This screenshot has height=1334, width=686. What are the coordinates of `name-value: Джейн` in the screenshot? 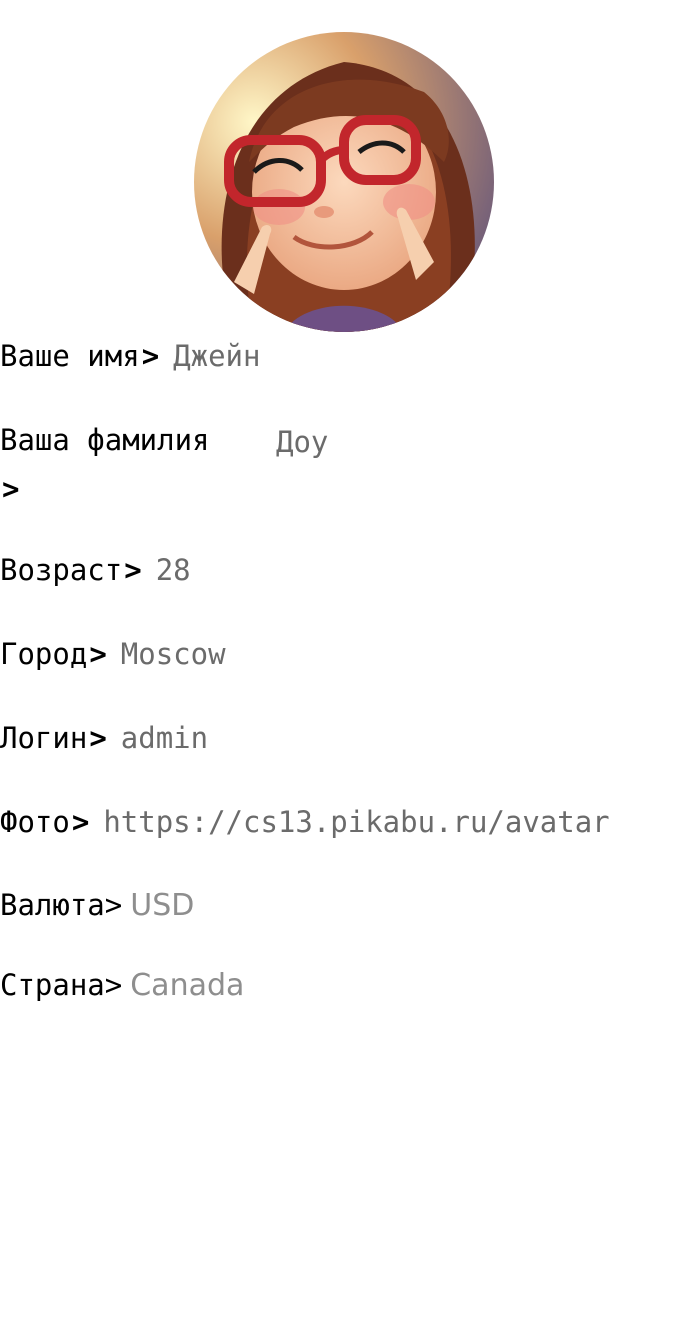 It's located at (216, 356).